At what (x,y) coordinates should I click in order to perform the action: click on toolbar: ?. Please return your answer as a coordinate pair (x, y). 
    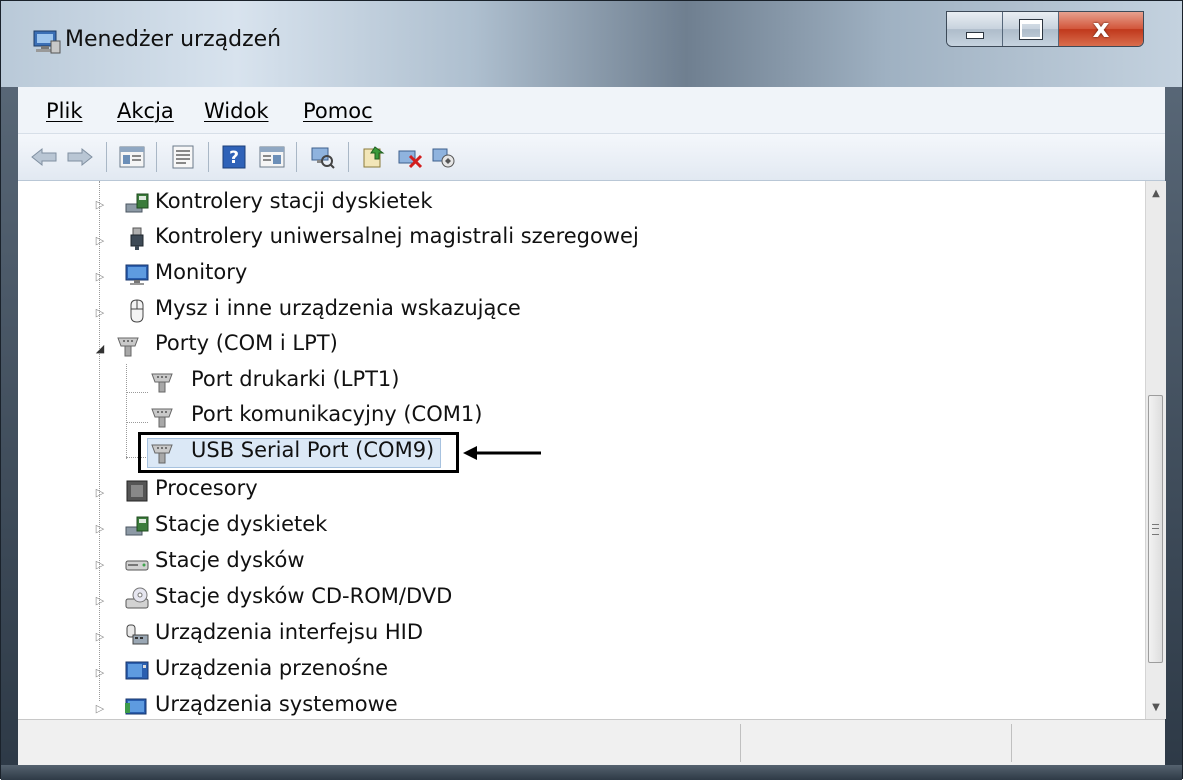
    Looking at the image, I should click on (591, 157).